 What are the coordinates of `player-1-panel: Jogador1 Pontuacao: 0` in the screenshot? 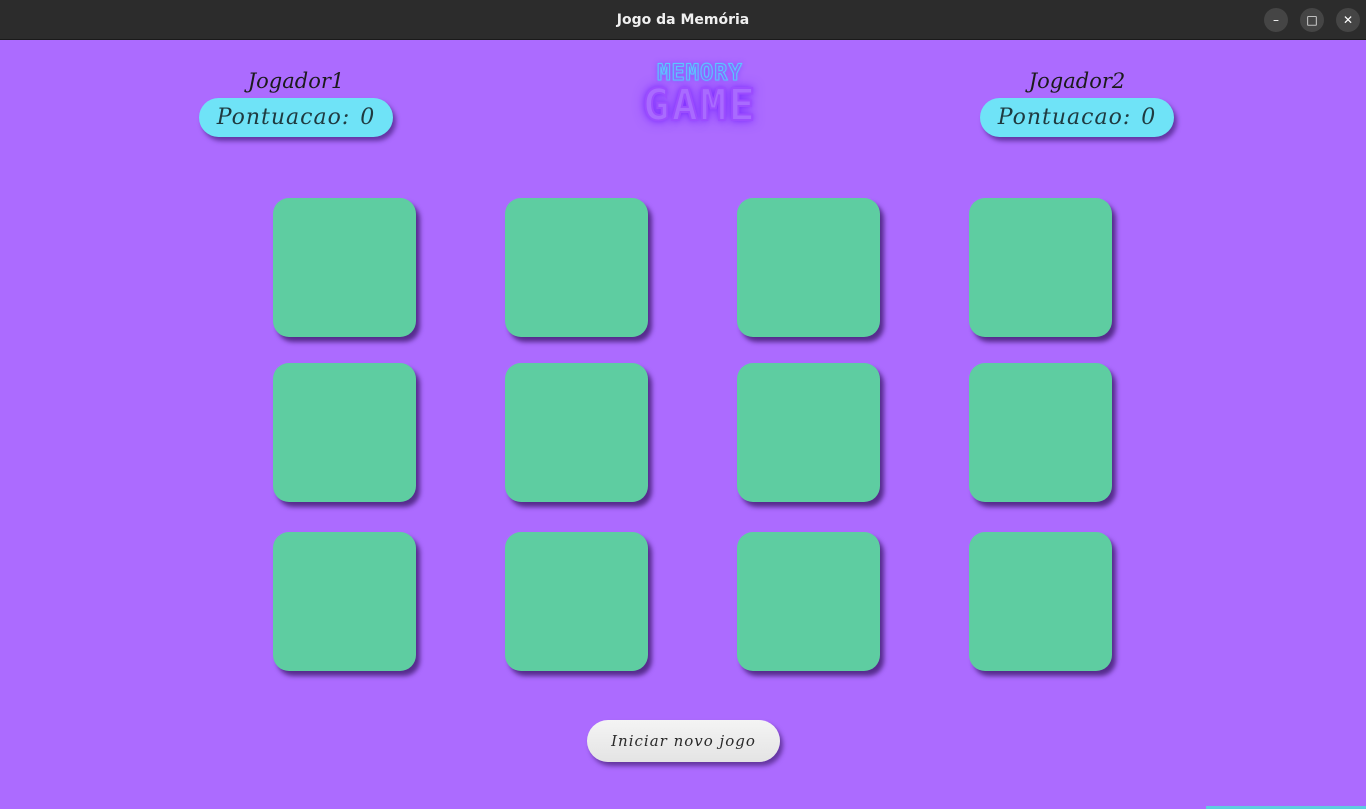 It's located at (296, 102).